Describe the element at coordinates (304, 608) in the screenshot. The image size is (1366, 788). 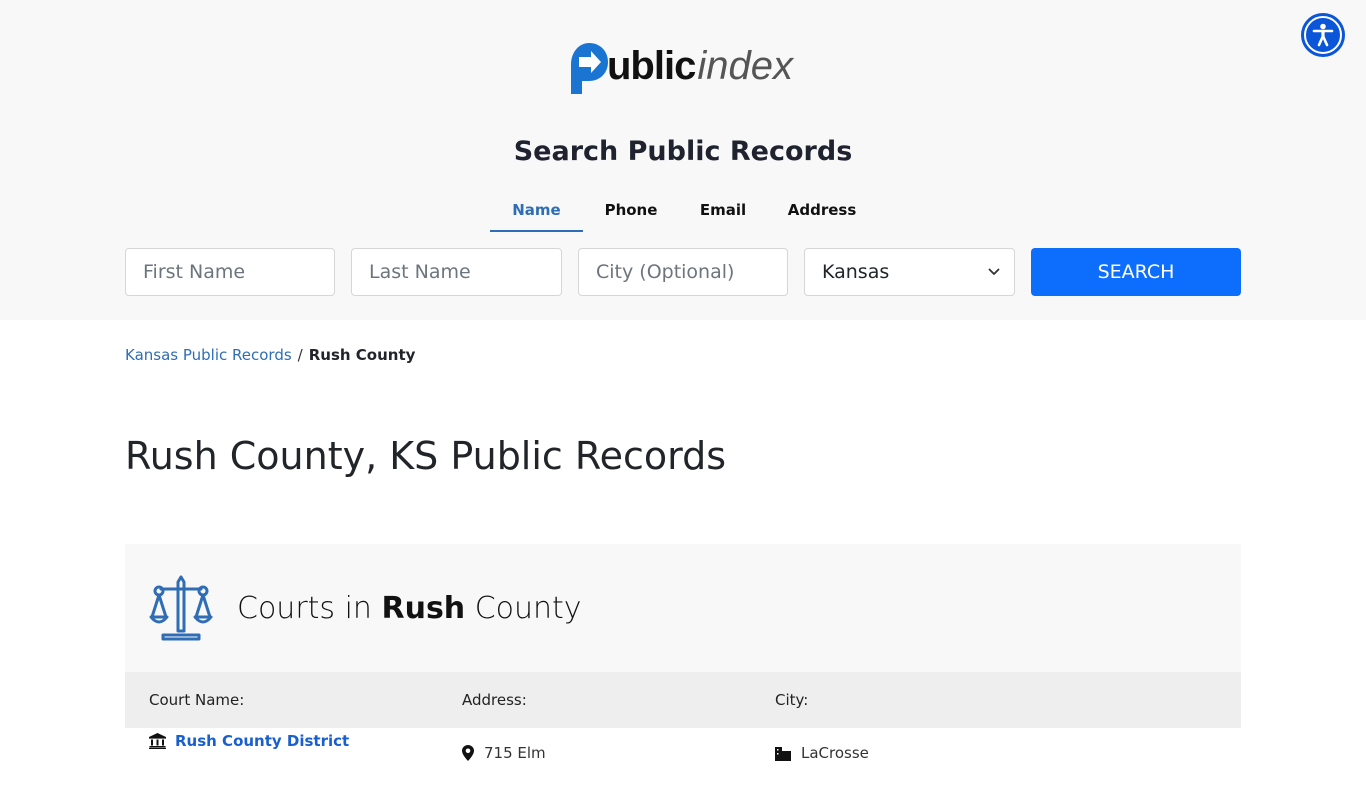
I see `courts-title-prefix: Courts in` at that location.